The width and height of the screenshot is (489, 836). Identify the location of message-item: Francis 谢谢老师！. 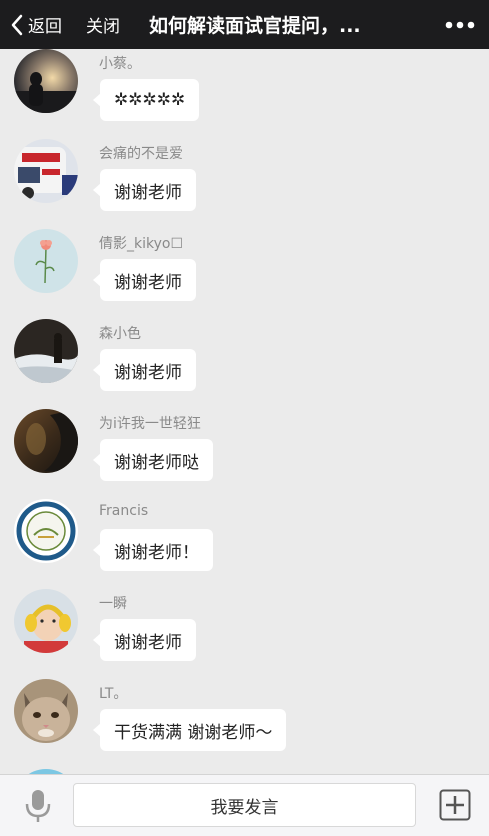
(244, 544).